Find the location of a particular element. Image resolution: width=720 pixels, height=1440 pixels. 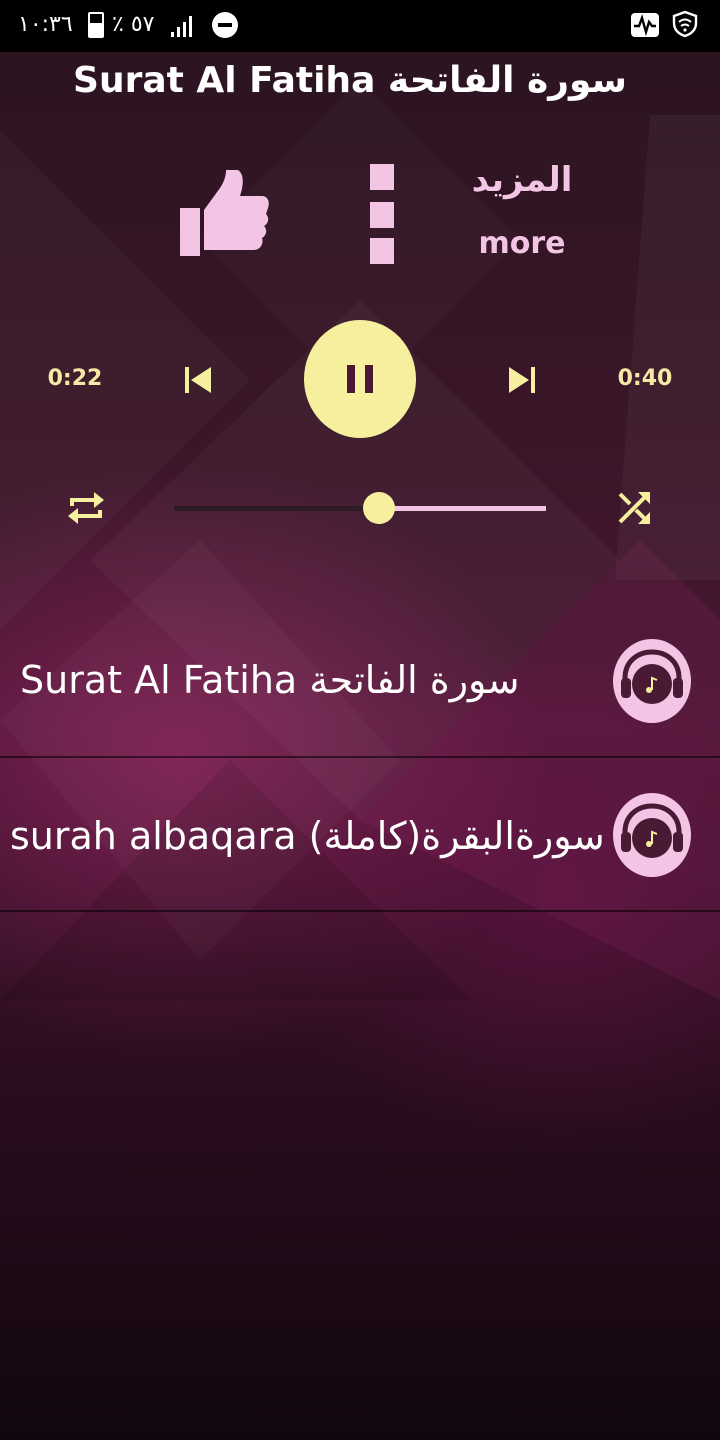

previous-icon is located at coordinates (198, 380).